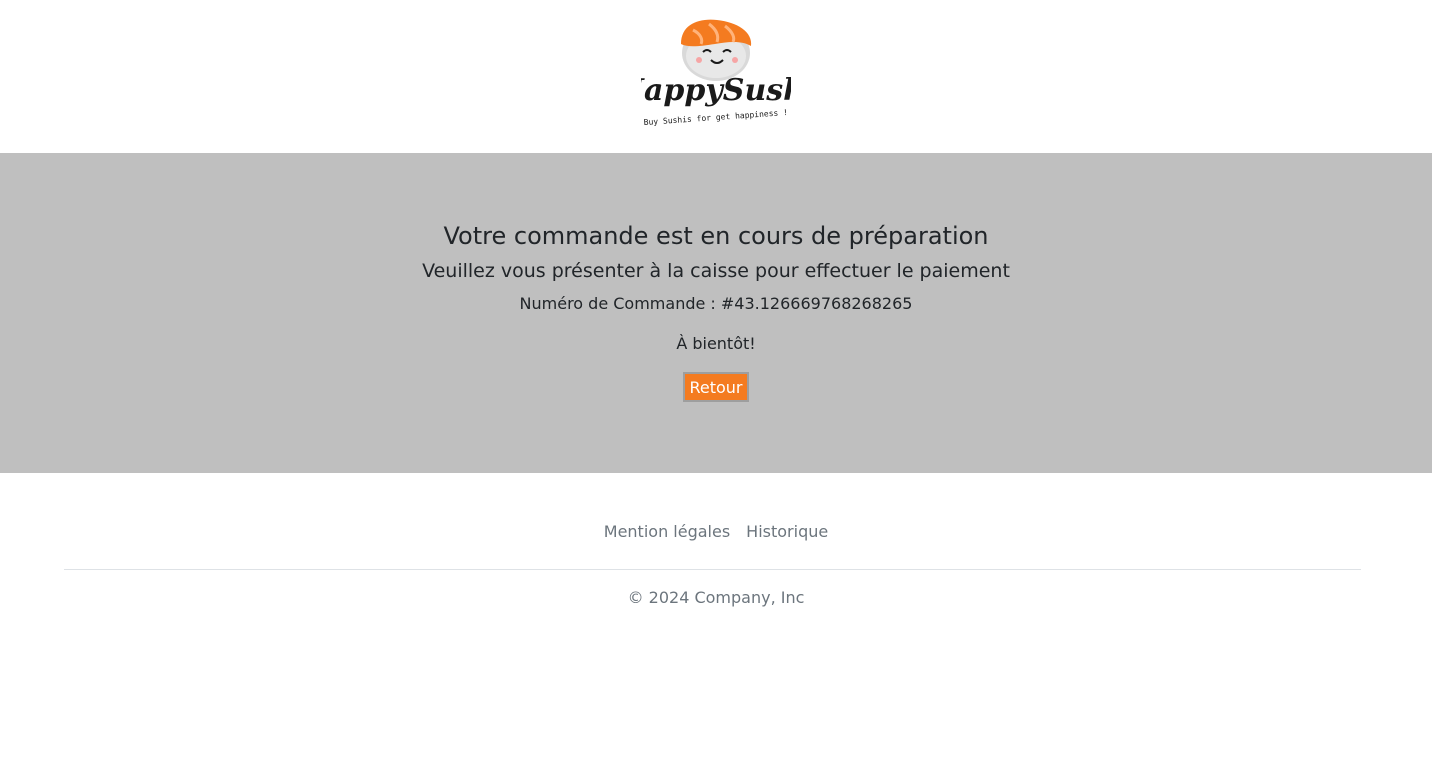 The width and height of the screenshot is (1432, 759). What do you see at coordinates (716, 343) in the screenshot?
I see `farewell-text: À bientôt!` at bounding box center [716, 343].